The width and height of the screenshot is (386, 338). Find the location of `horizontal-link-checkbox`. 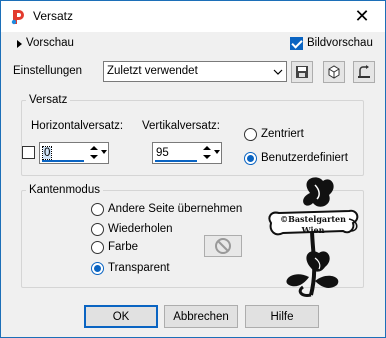

horizontal-link-checkbox is located at coordinates (28, 152).